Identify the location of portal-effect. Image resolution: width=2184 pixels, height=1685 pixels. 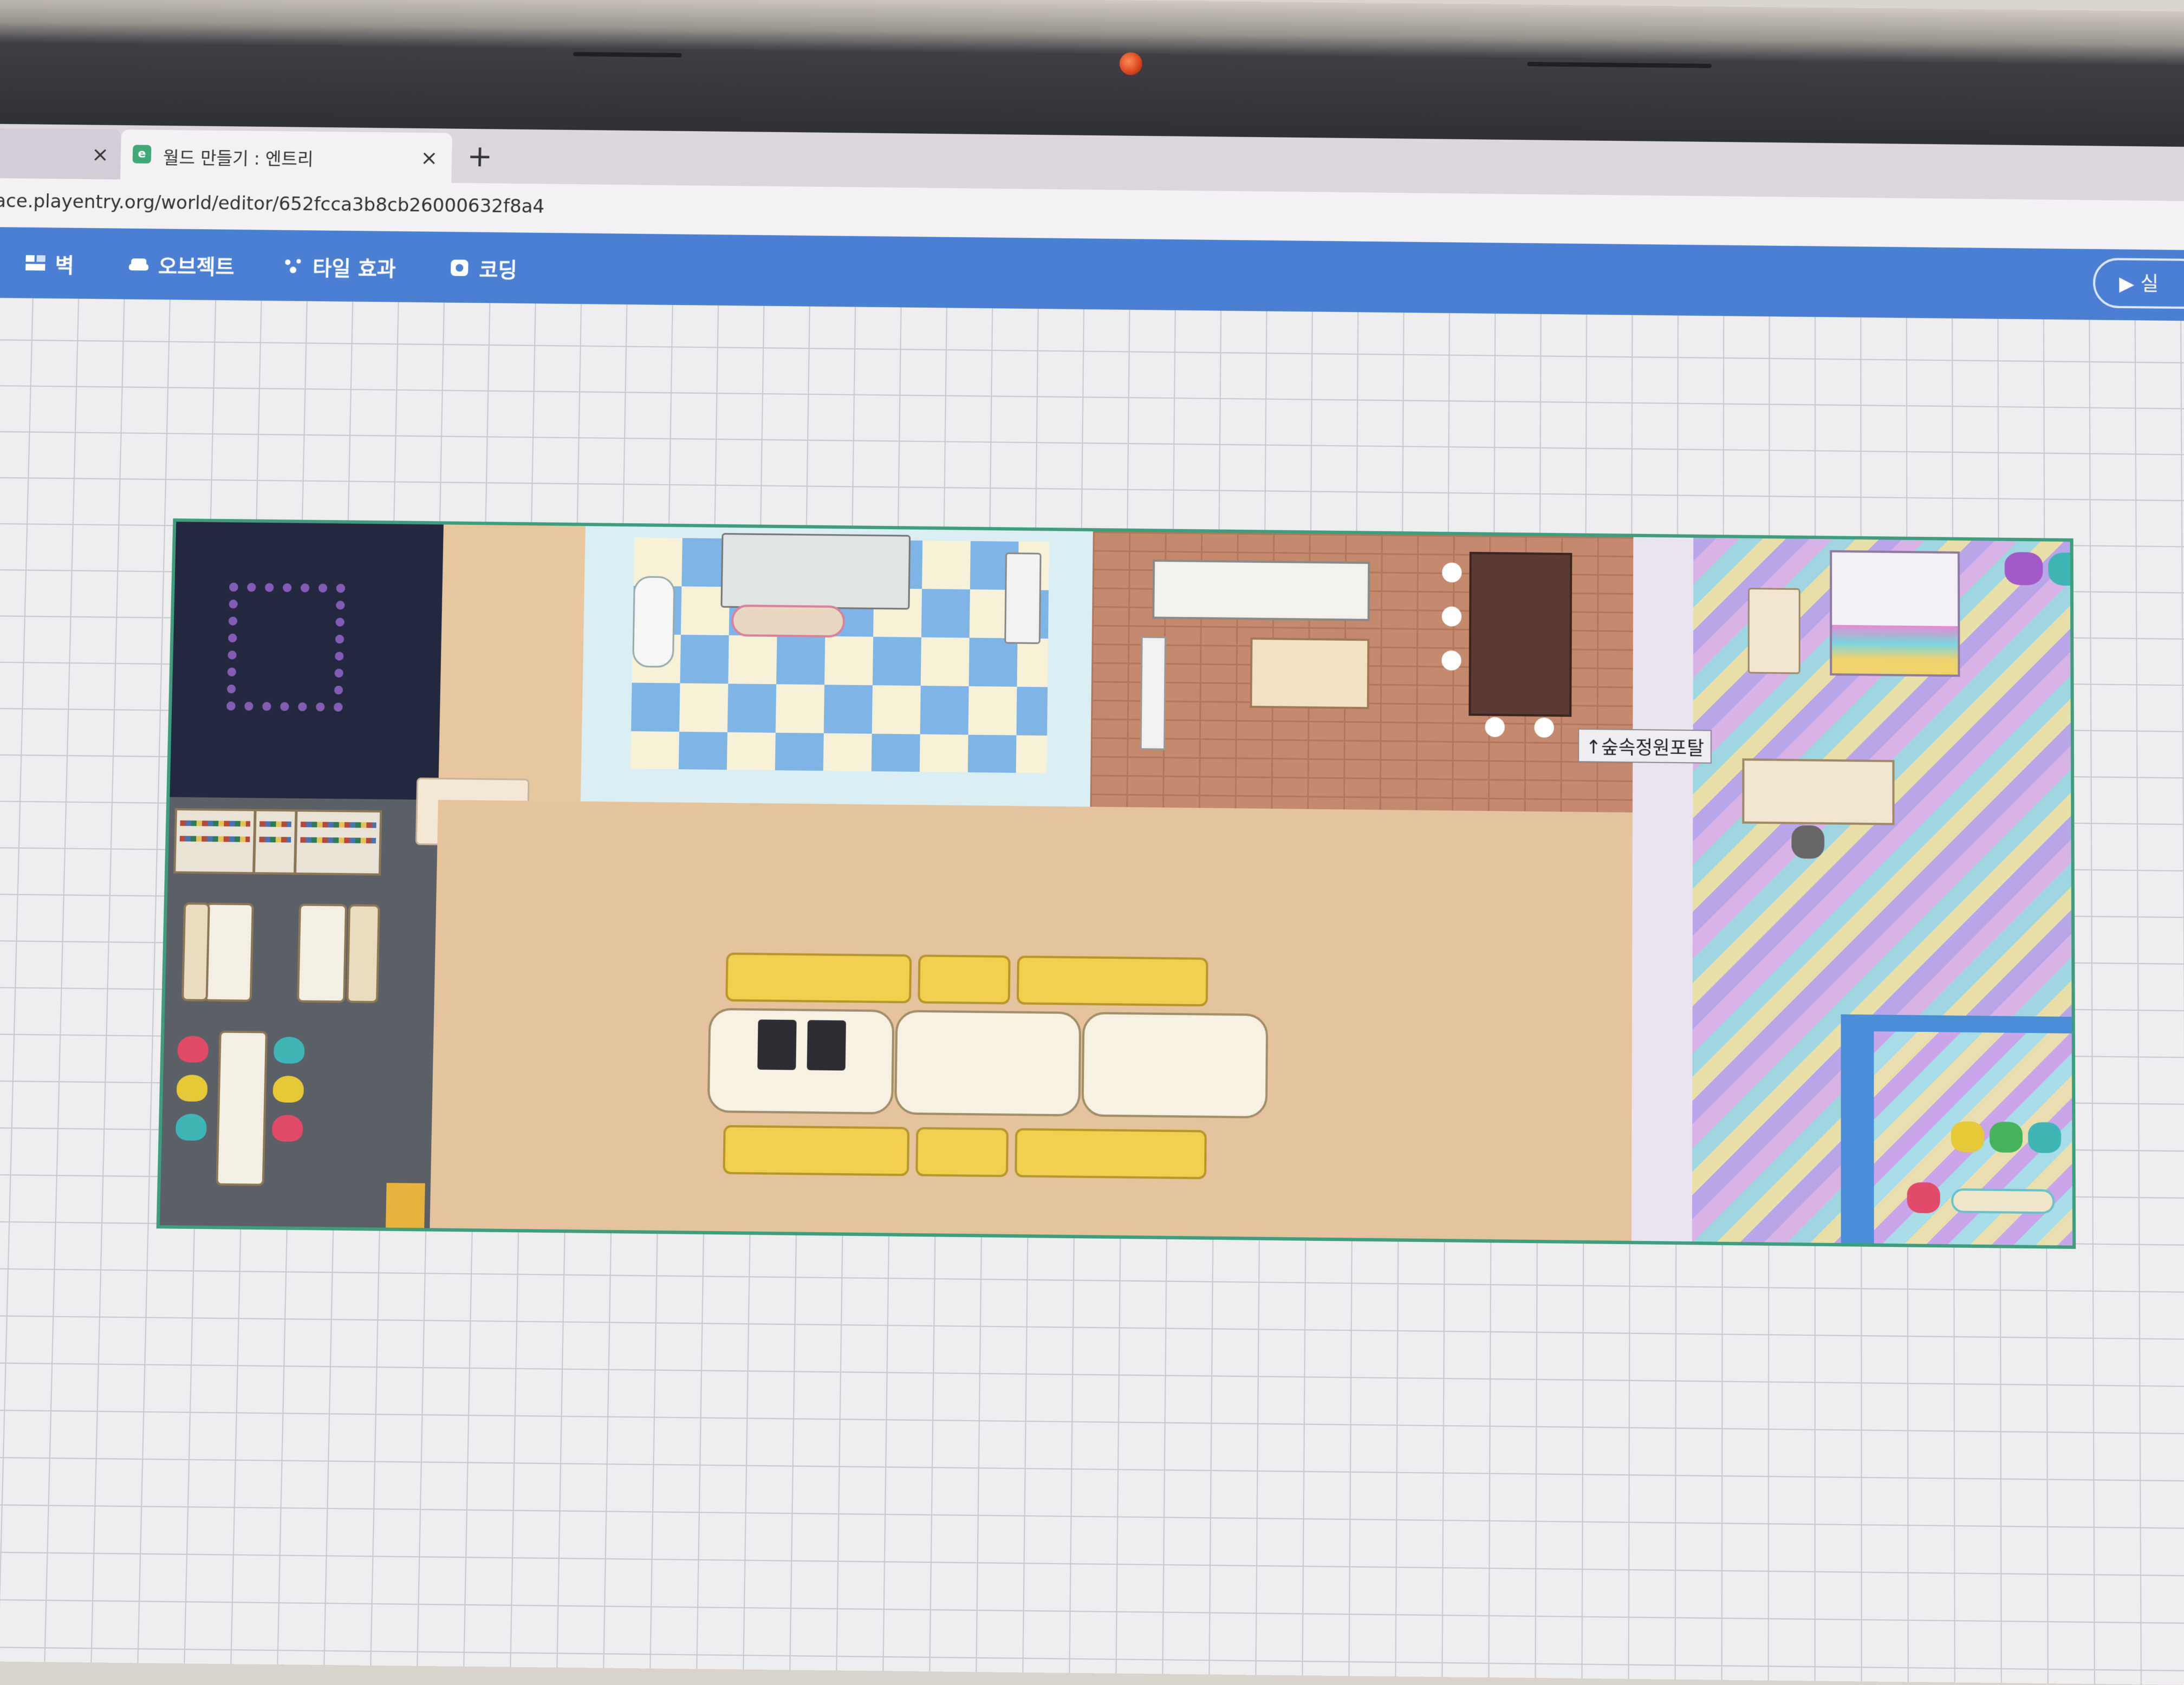
(286, 647).